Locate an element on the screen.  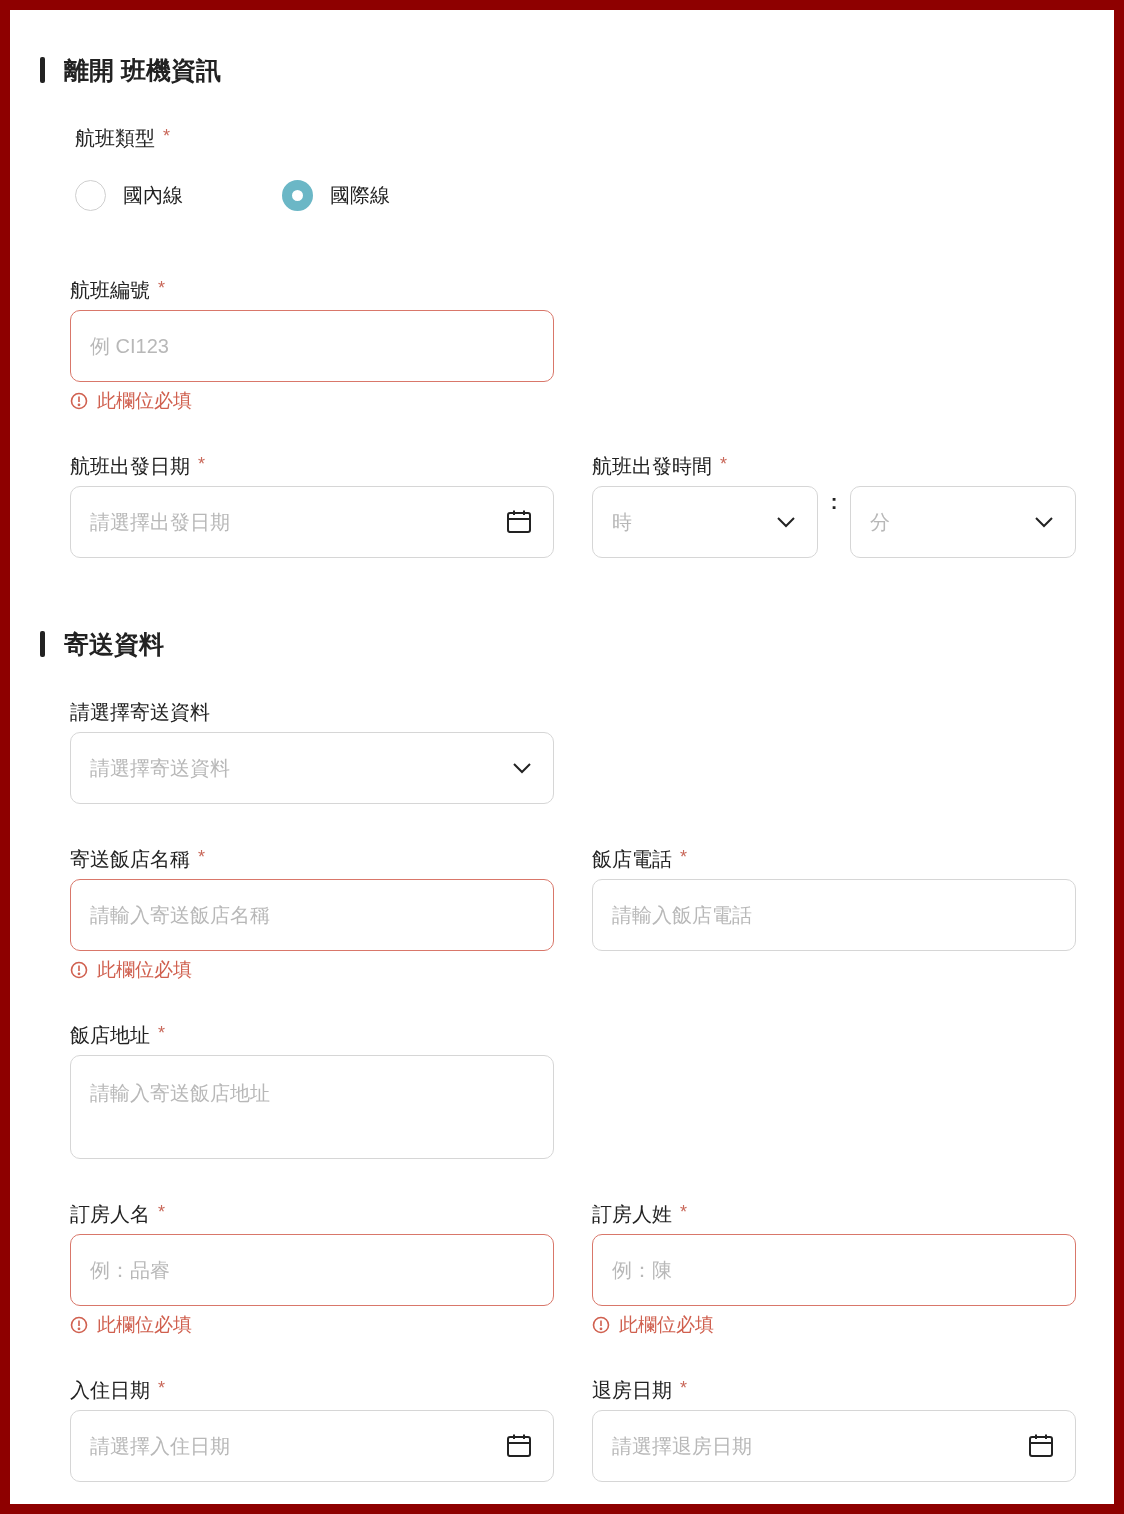
field-label: 航班編號 is located at coordinates (110, 290).